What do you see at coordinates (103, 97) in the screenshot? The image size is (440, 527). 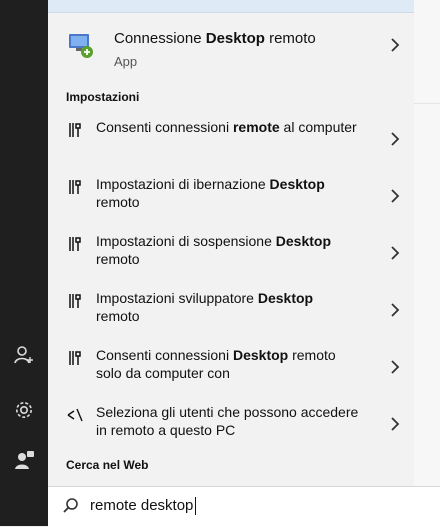 I see `settings-section-title: Impostazioni` at bounding box center [103, 97].